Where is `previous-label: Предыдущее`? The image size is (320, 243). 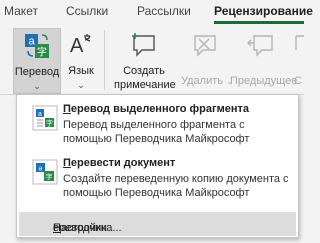
previous-label: Предыдущее is located at coordinates (264, 81).